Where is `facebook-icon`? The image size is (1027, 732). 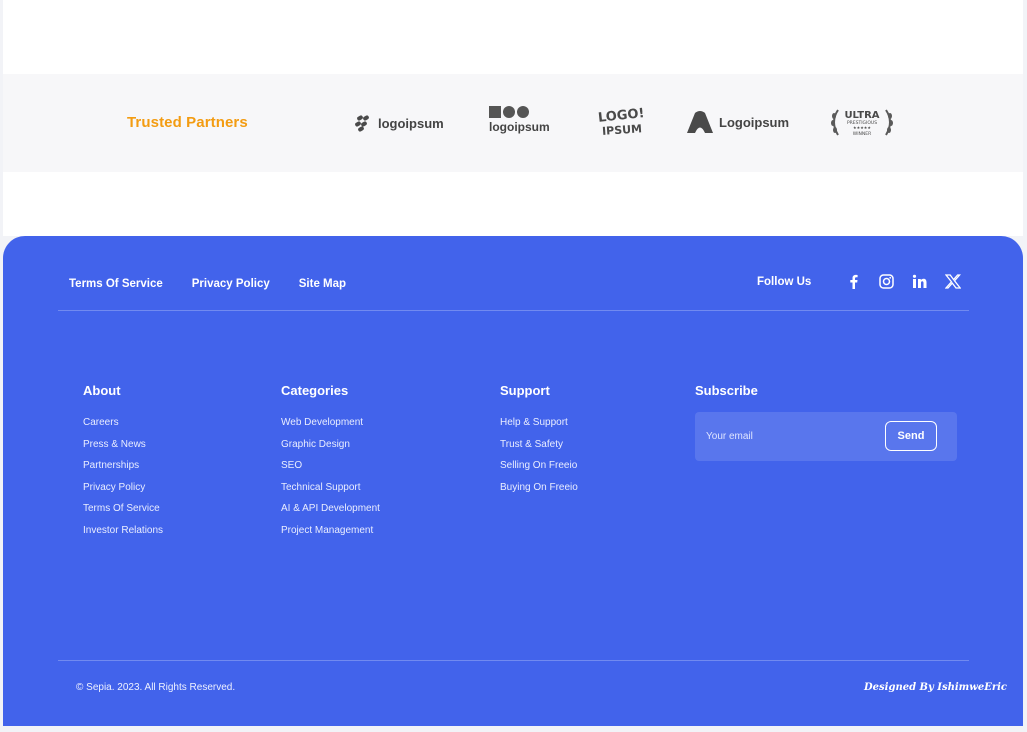
facebook-icon is located at coordinates (853, 281).